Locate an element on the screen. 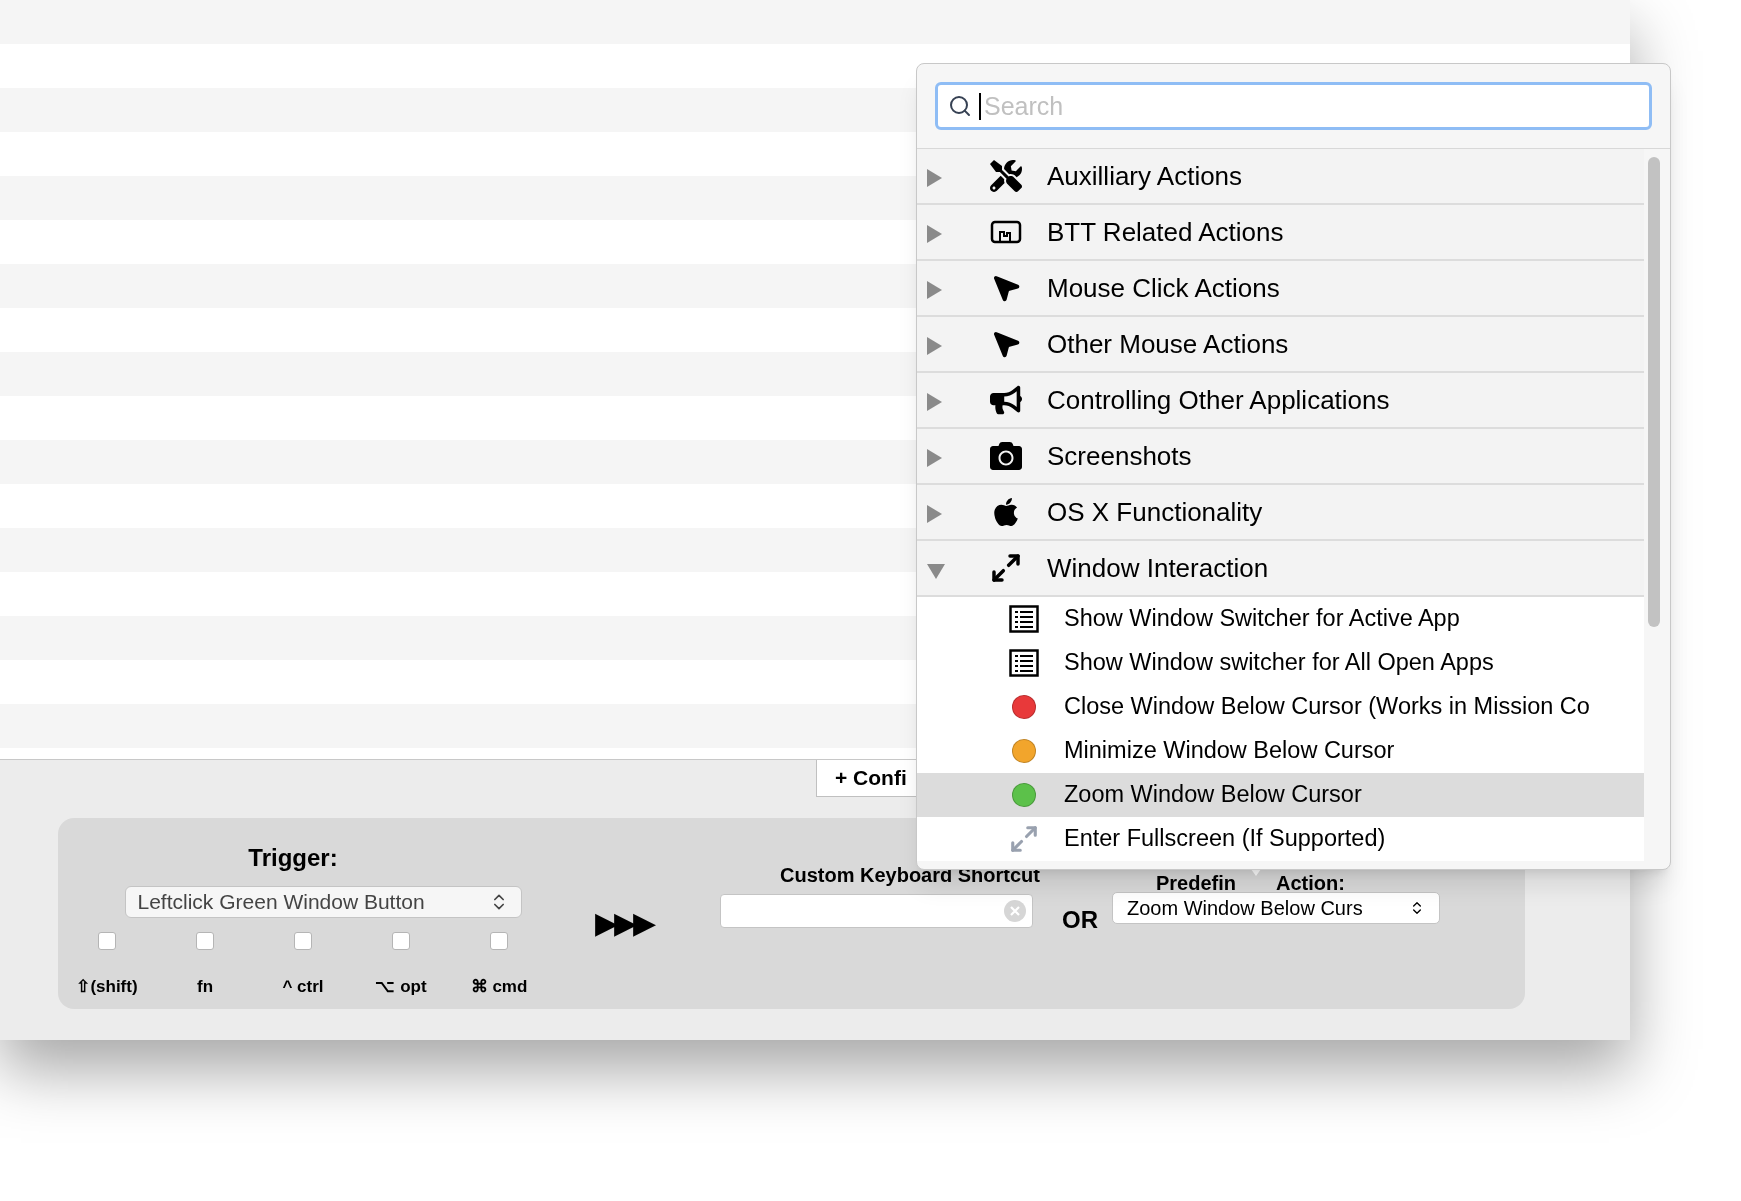  modifier-label: ⇧(shift) is located at coordinates (107, 987).